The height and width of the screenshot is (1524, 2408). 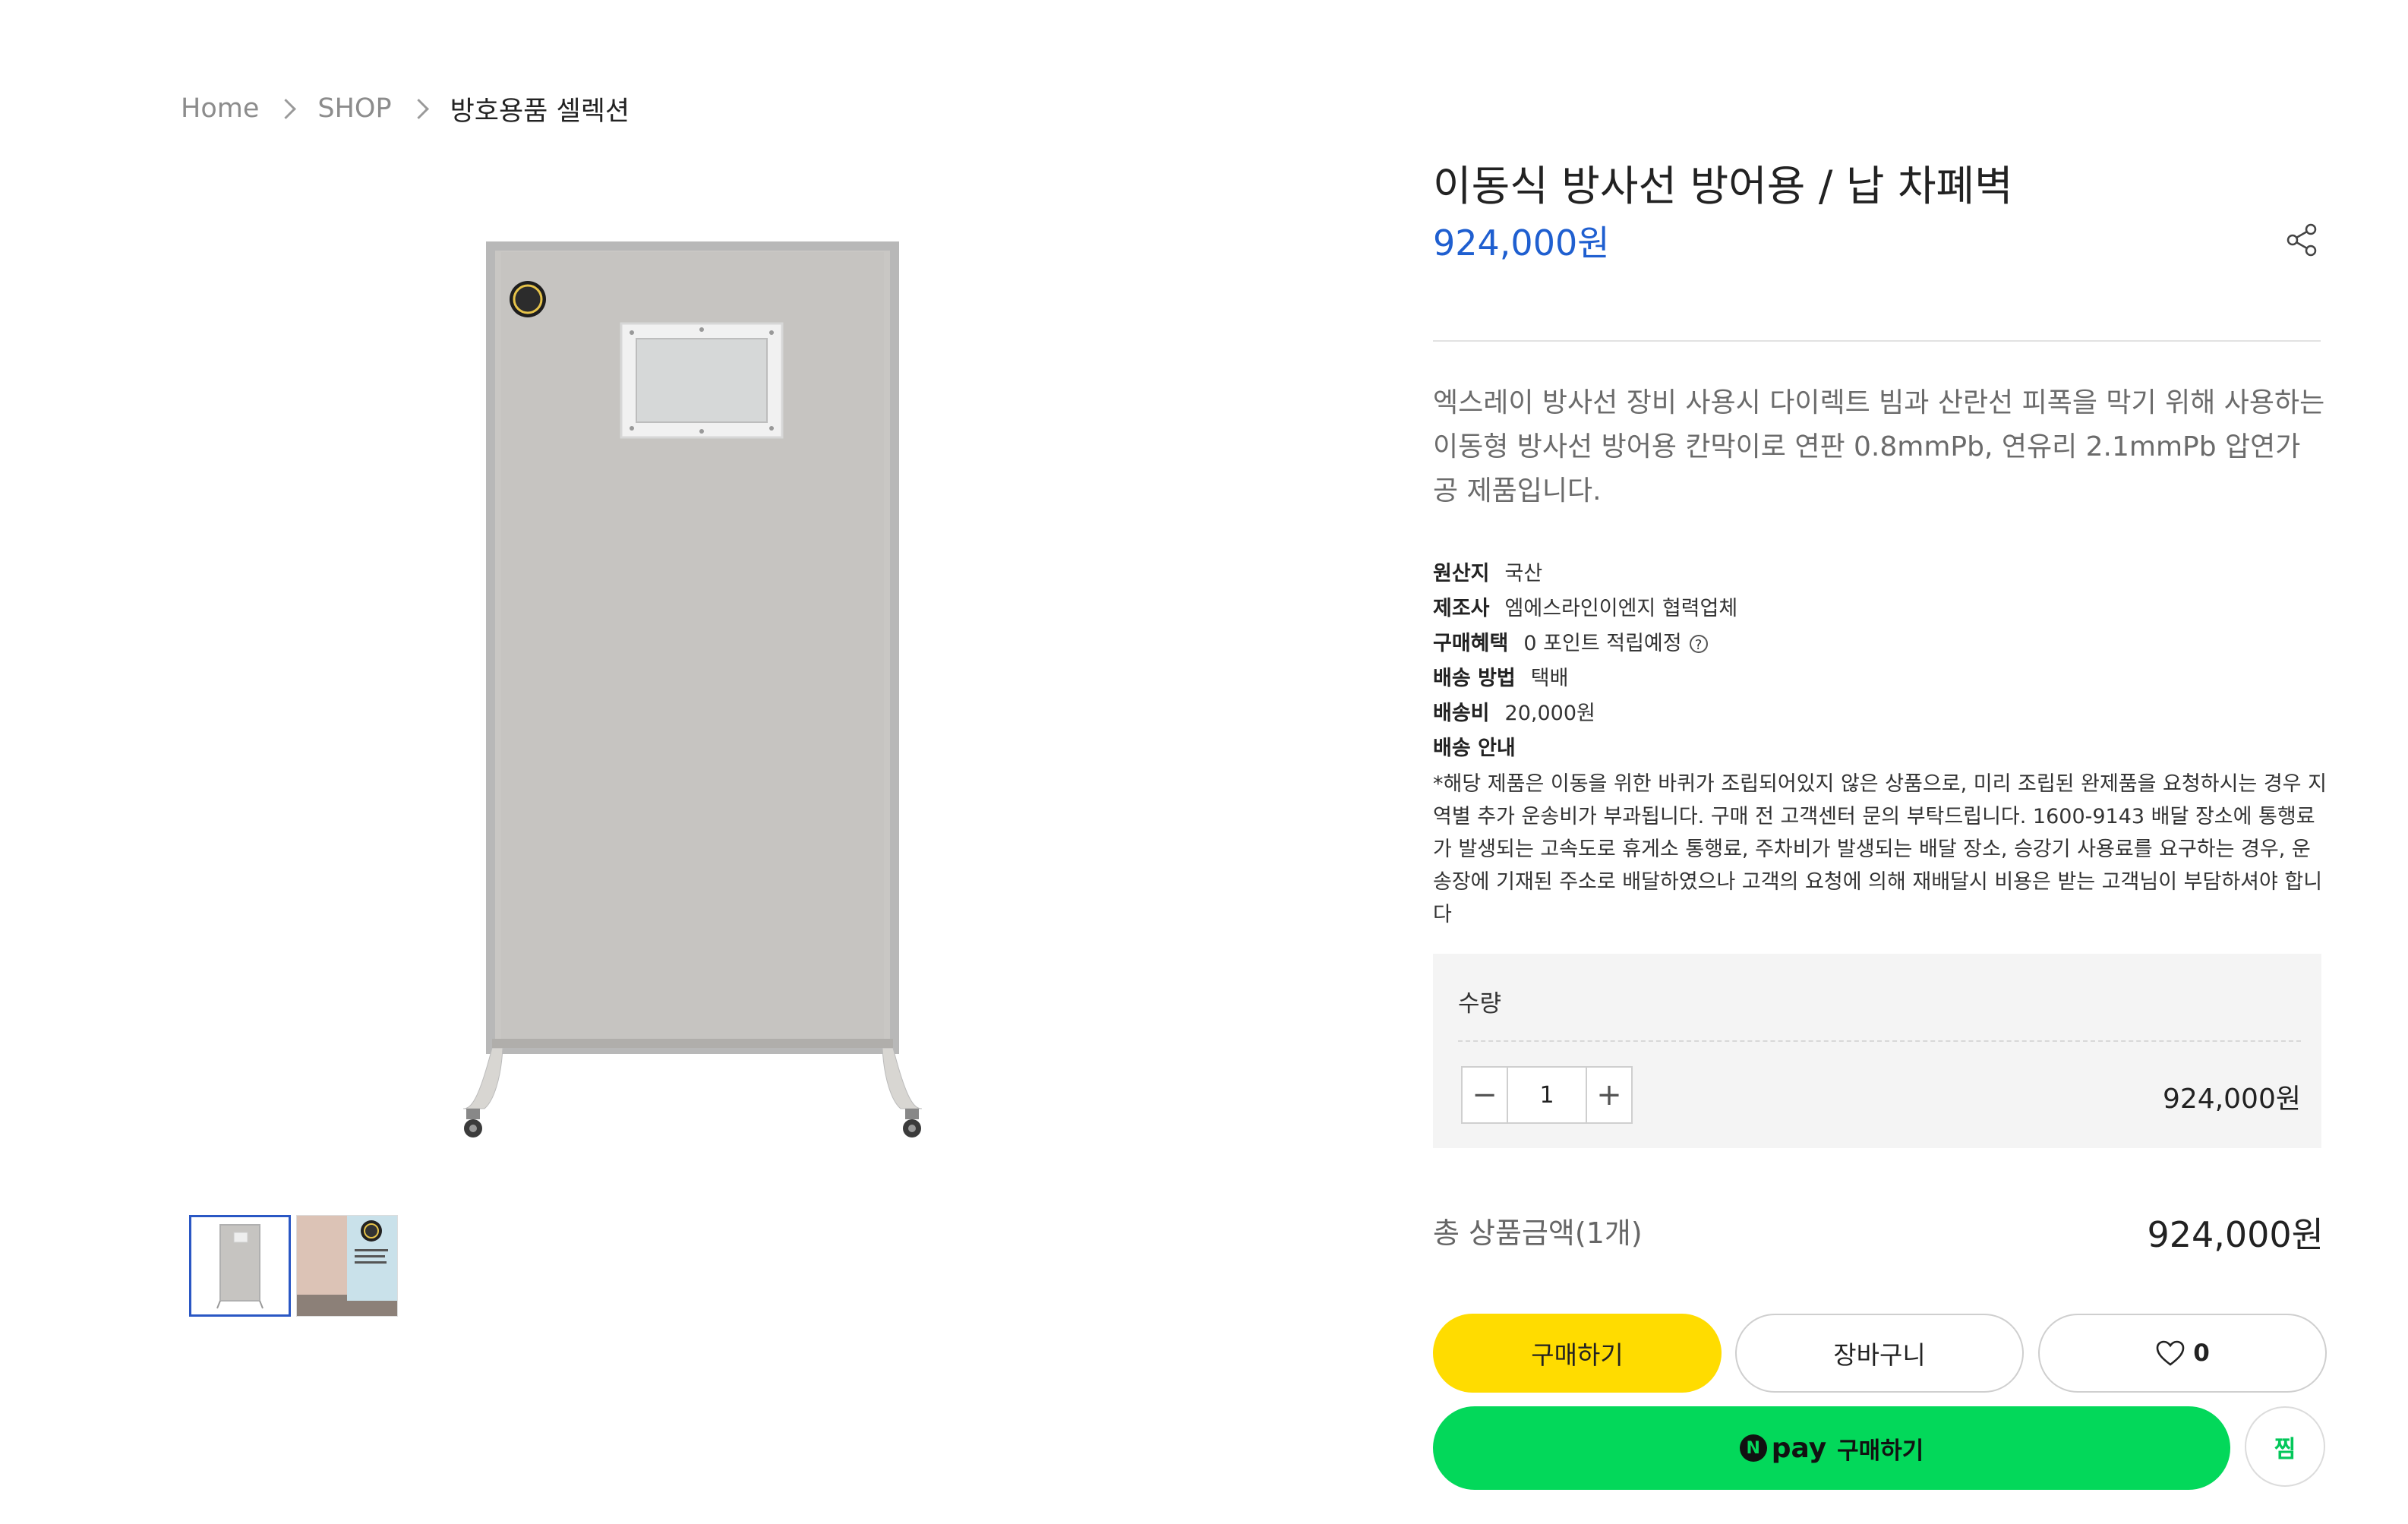 I want to click on npay-logo-text: pay, so click(x=1799, y=1448).